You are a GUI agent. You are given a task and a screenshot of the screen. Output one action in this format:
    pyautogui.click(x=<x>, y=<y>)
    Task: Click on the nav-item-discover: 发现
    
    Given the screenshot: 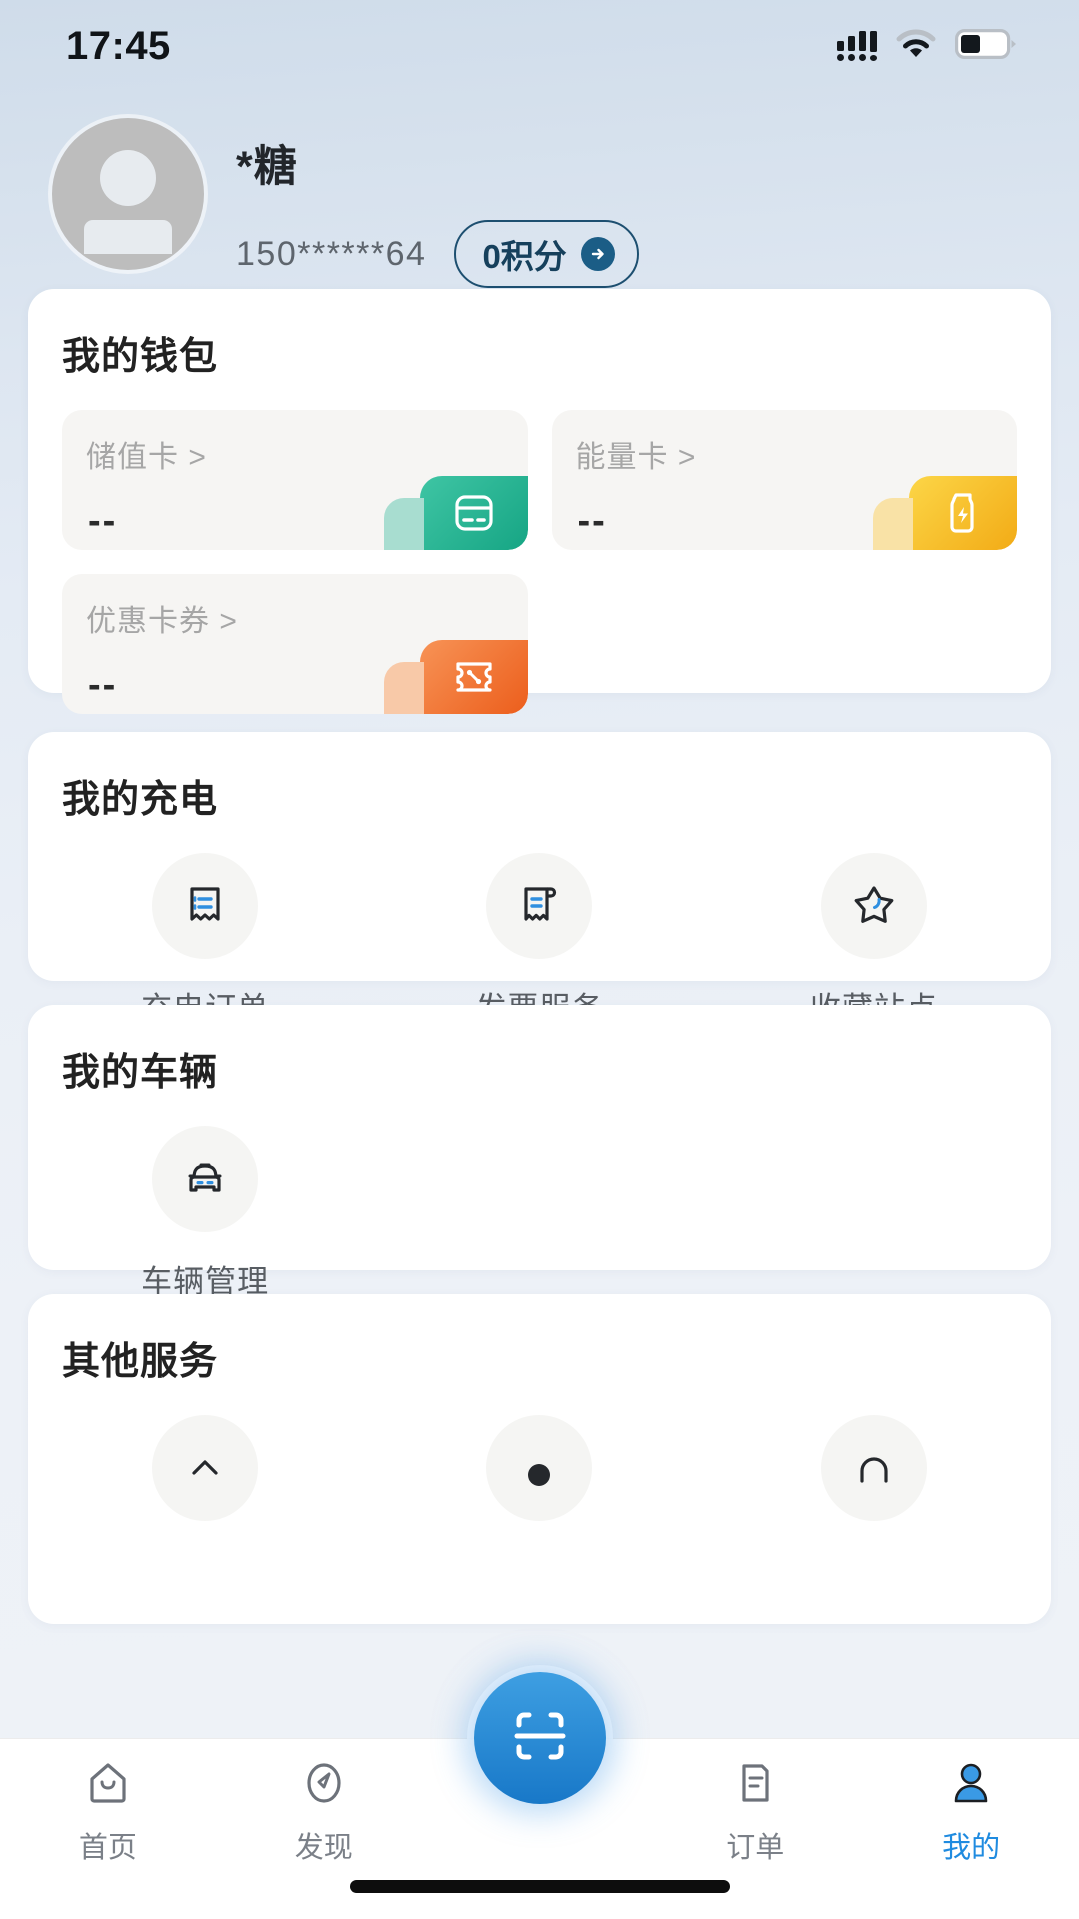 What is the action you would take?
    pyautogui.click(x=324, y=1811)
    